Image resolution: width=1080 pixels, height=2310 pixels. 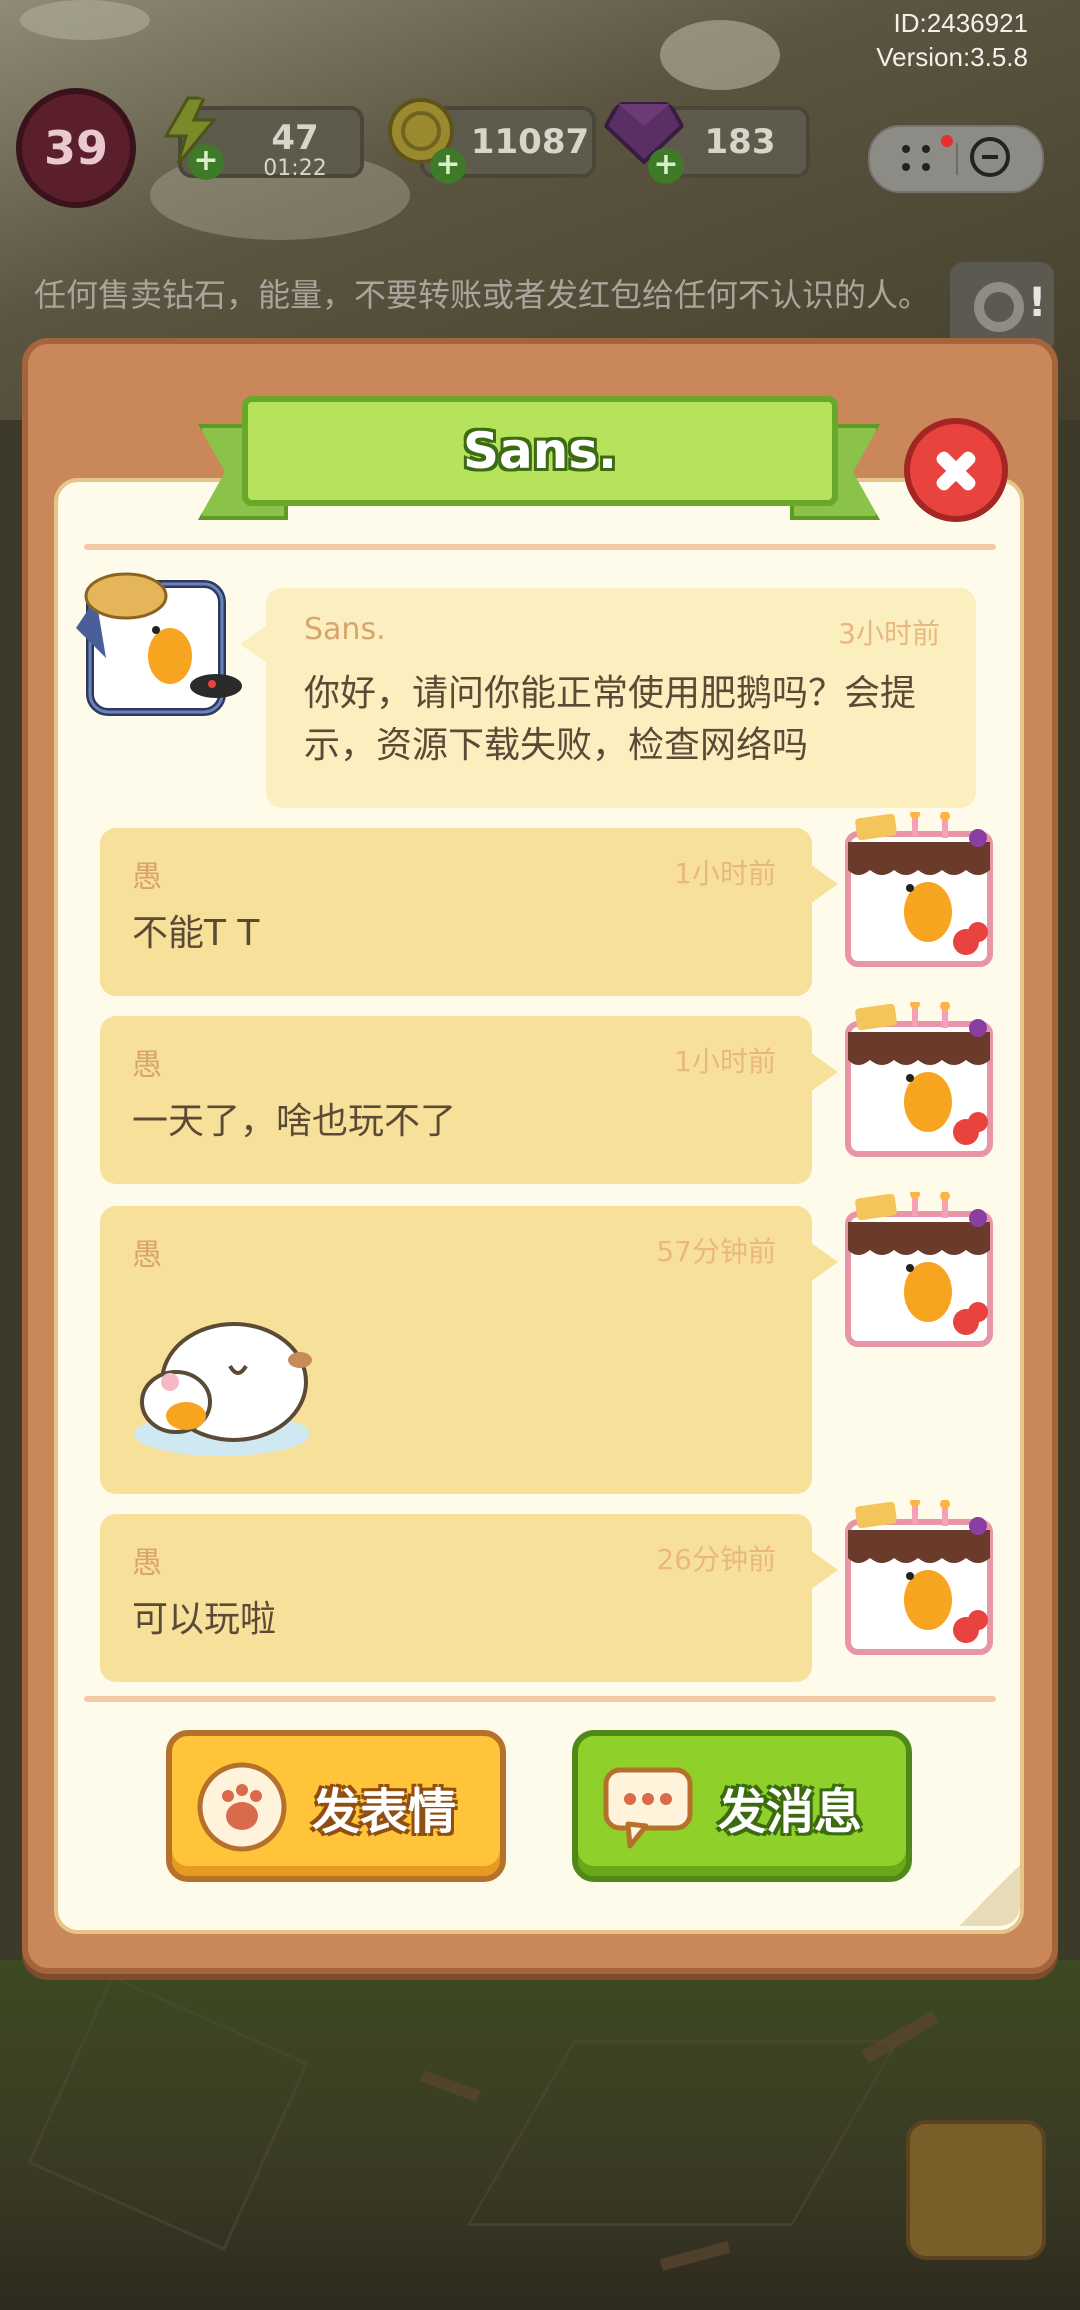 I want to click on build-info: ID:2436921 Version:3.5.8, so click(x=952, y=40).